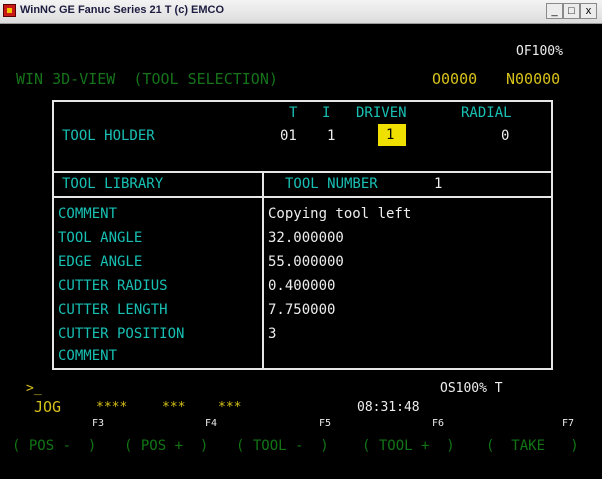 The image size is (602, 479). What do you see at coordinates (100, 238) in the screenshot?
I see `param-label-tool-angle: TOOL ANGLE` at bounding box center [100, 238].